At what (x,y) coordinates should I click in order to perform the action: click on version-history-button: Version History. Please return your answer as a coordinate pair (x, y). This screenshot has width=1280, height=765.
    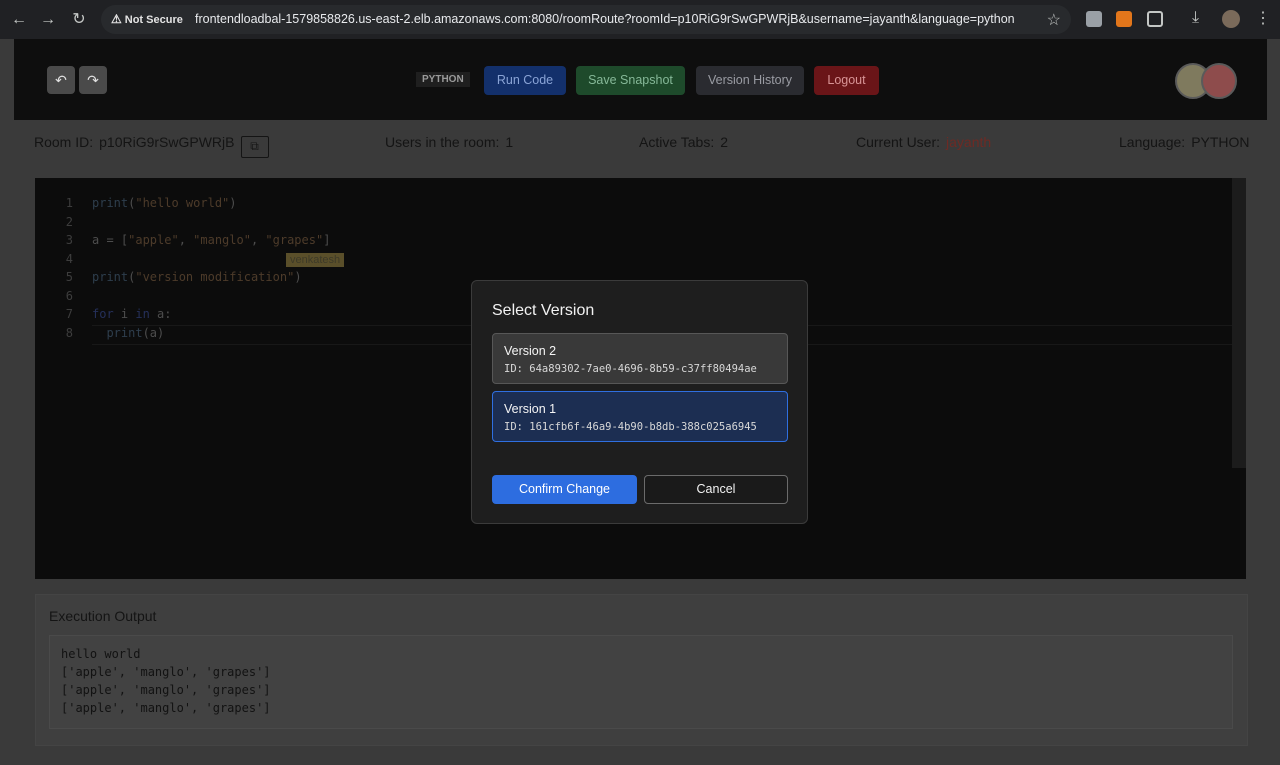
    Looking at the image, I should click on (750, 80).